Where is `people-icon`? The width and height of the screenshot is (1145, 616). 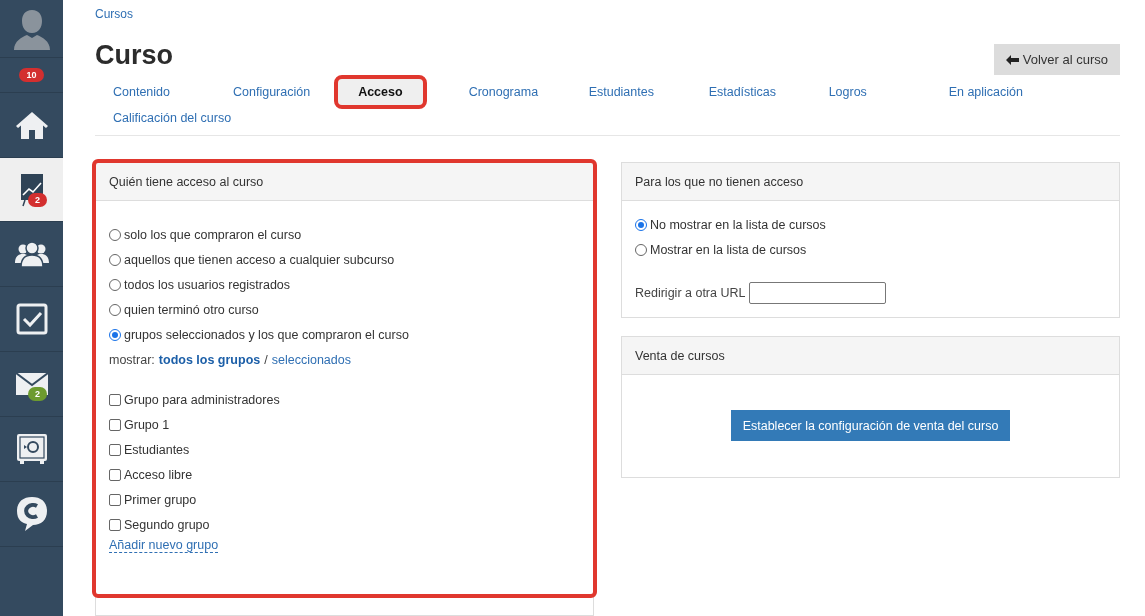 people-icon is located at coordinates (31, 254).